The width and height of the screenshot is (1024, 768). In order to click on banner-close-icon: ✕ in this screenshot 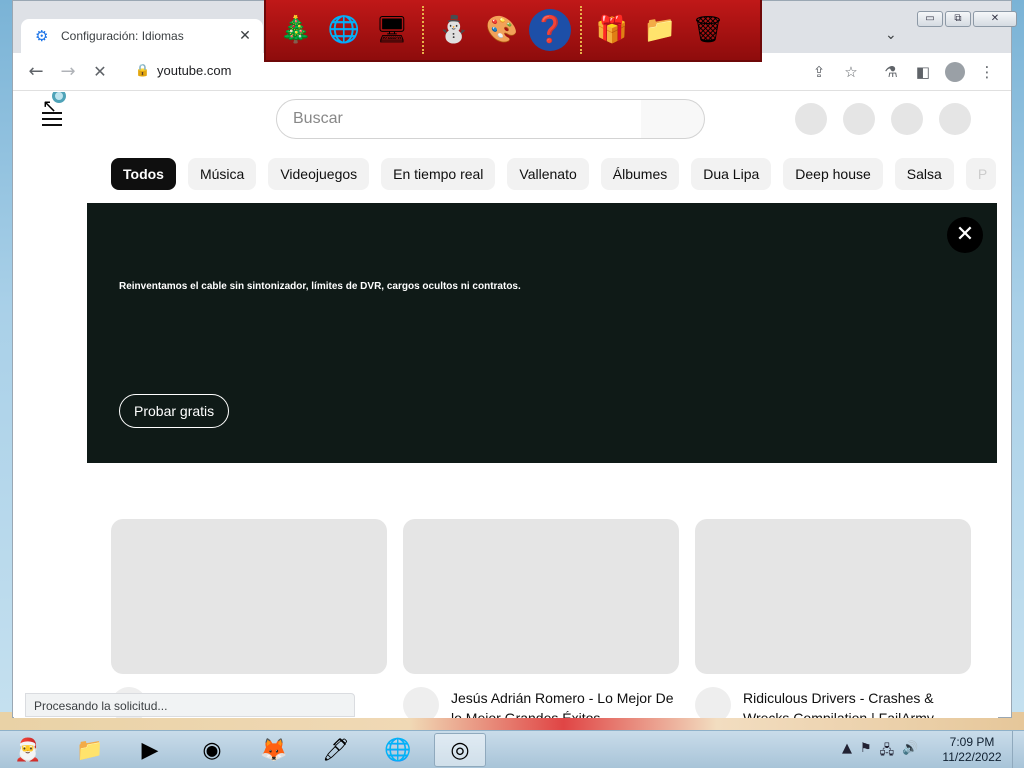, I will do `click(965, 235)`.